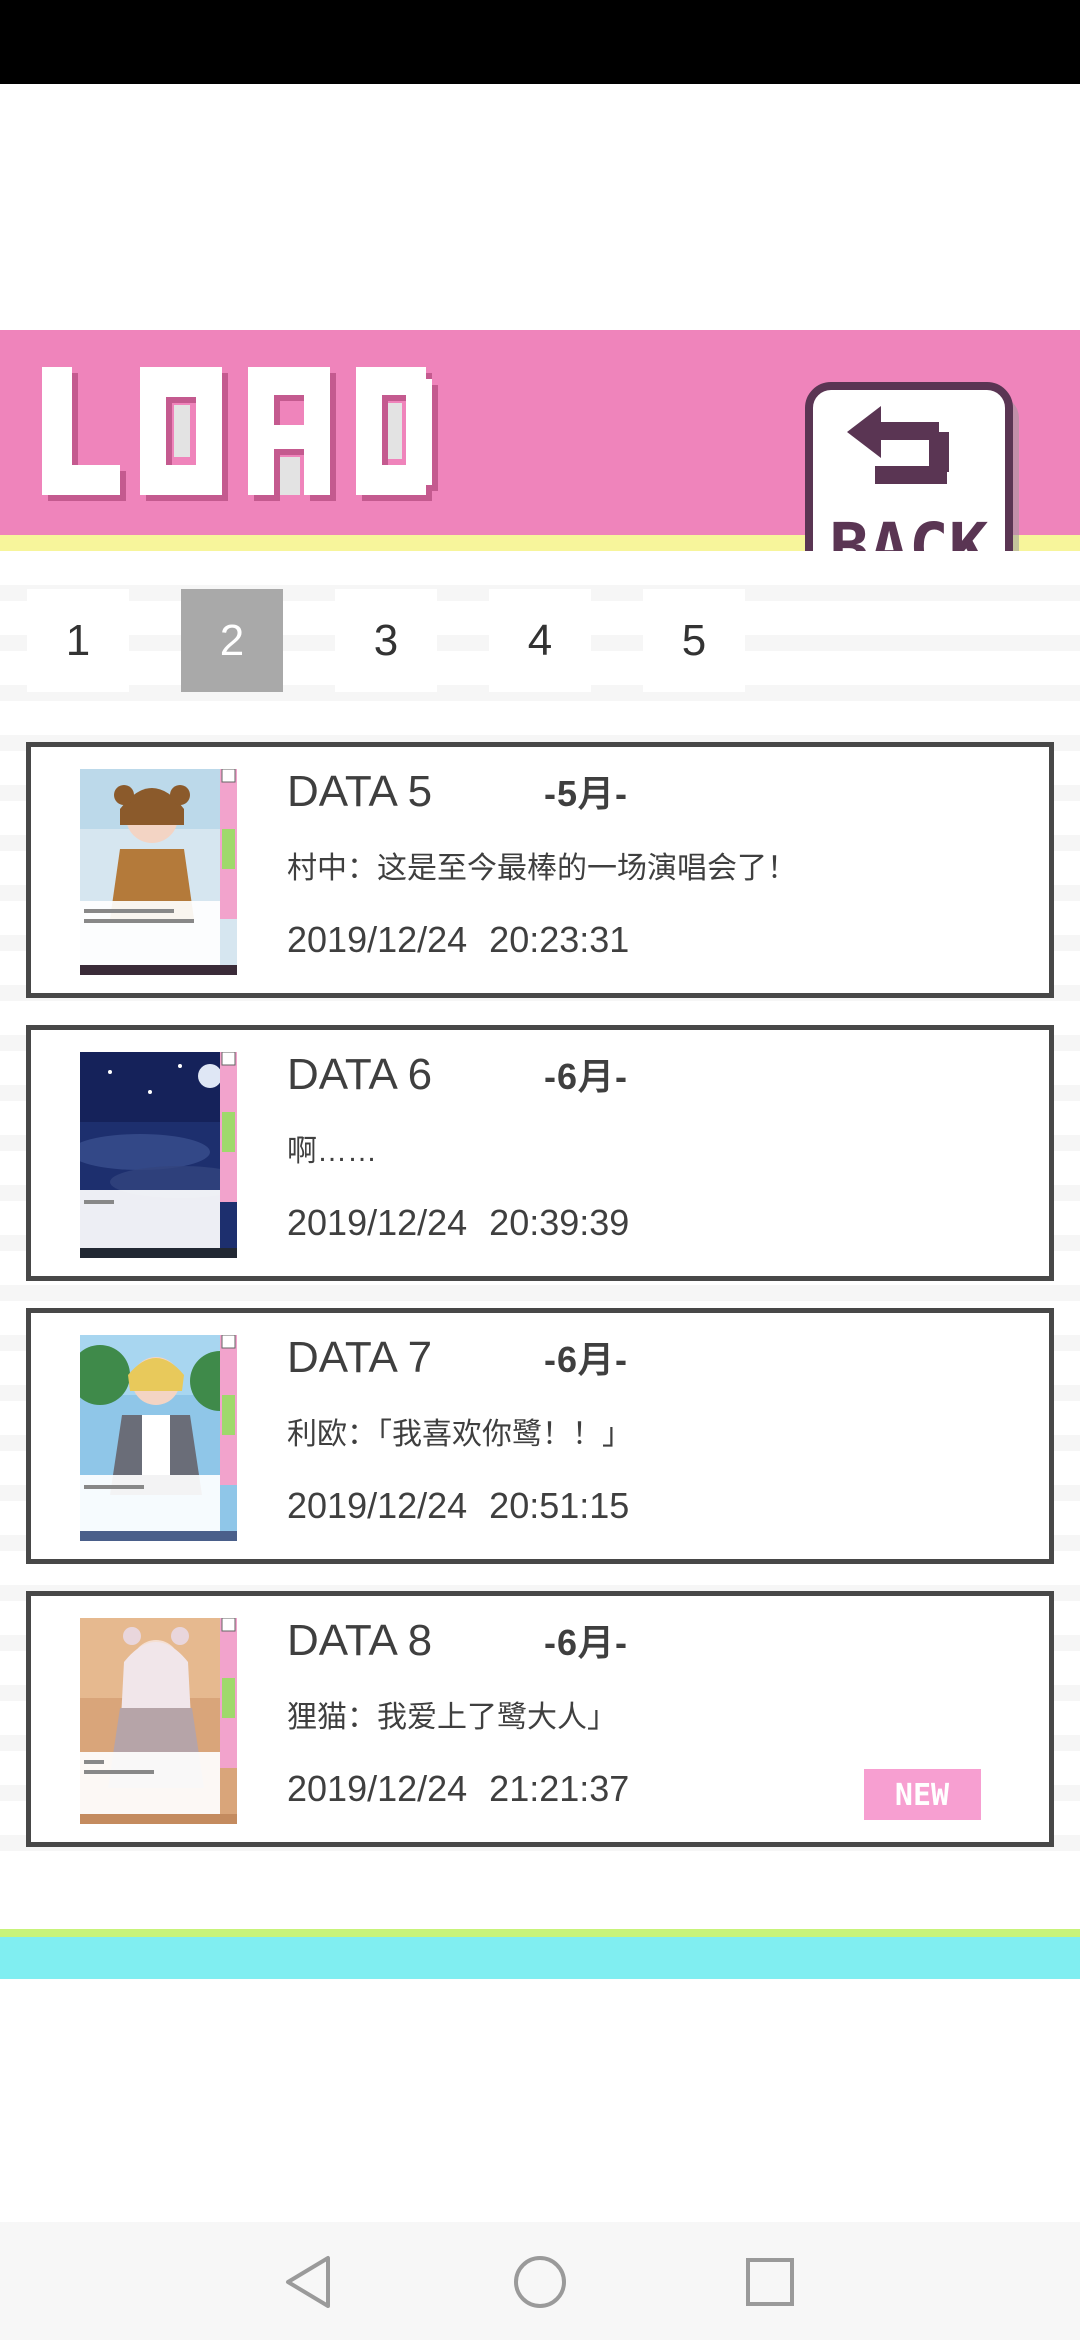 The width and height of the screenshot is (1080, 2340). I want to click on page-tab-1: 1, so click(78, 640).